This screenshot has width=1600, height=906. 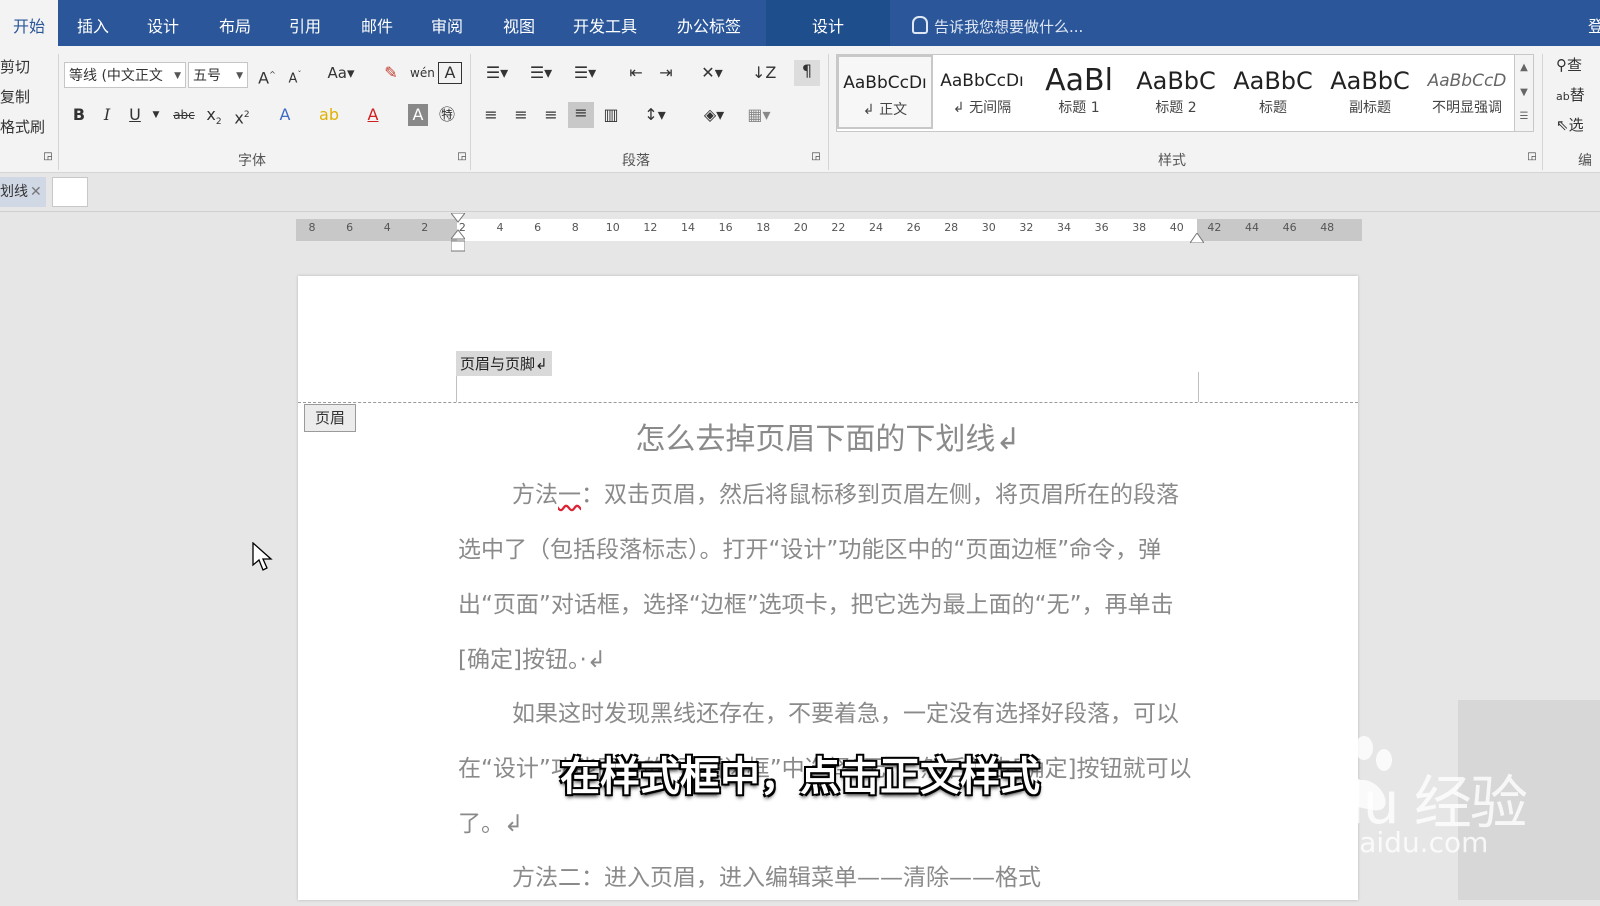 I want to click on ruler-tick-label: 40, so click(x=1176, y=227).